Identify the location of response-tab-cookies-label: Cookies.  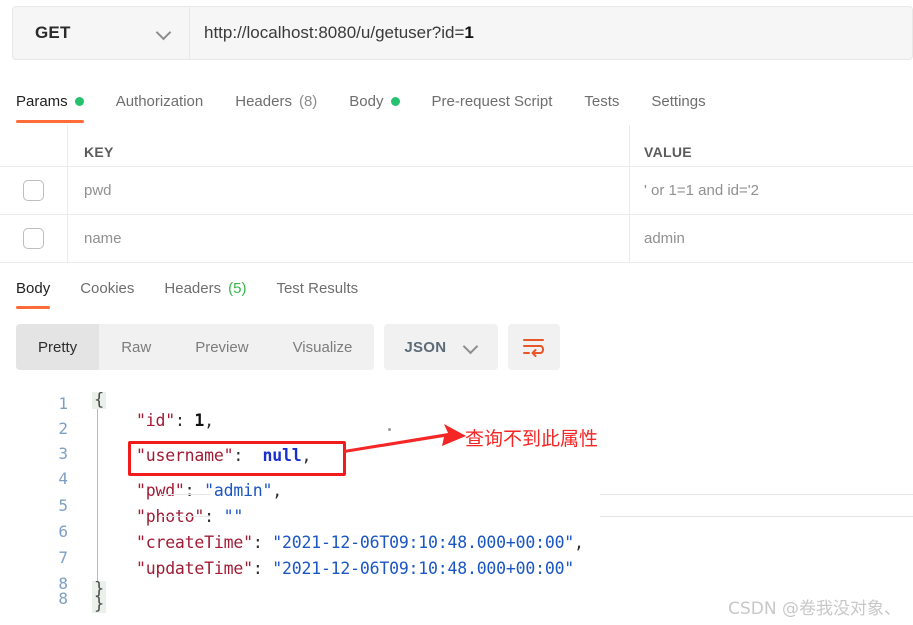
(107, 288).